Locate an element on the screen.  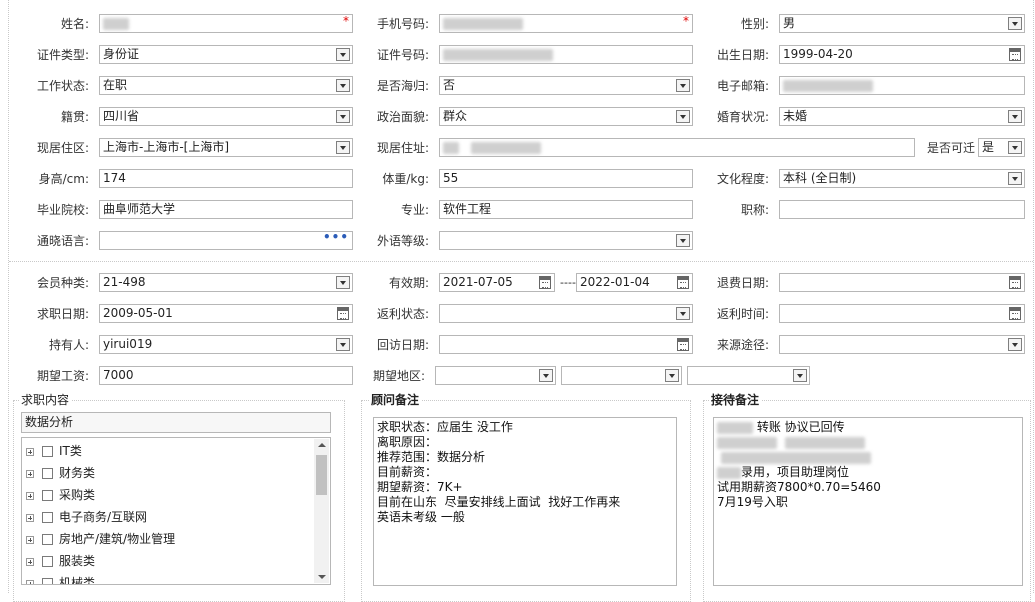
salary-field: 7000 is located at coordinates (226, 375).